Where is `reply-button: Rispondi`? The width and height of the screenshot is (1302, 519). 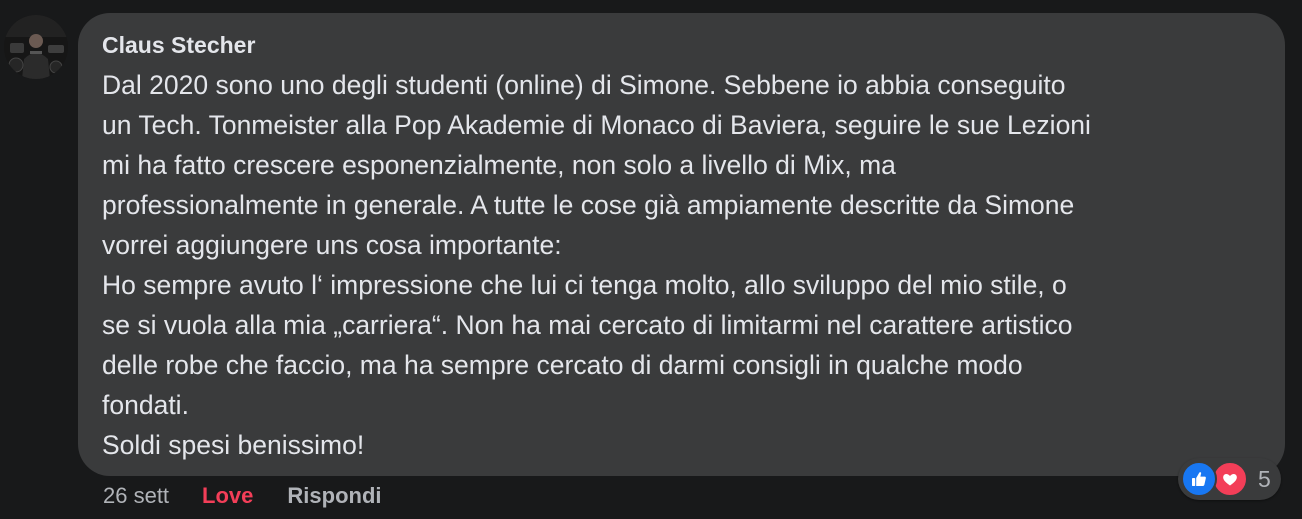 reply-button: Rispondi is located at coordinates (334, 496).